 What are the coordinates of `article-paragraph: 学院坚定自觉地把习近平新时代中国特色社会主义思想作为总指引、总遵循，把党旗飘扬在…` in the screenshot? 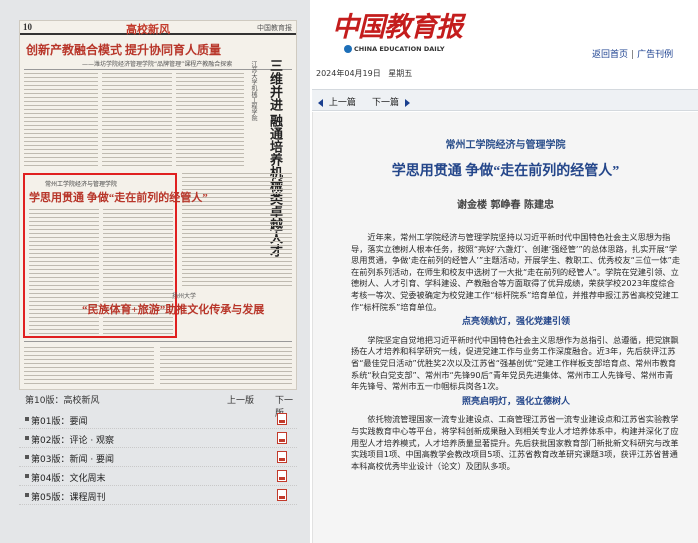 It's located at (515, 363).